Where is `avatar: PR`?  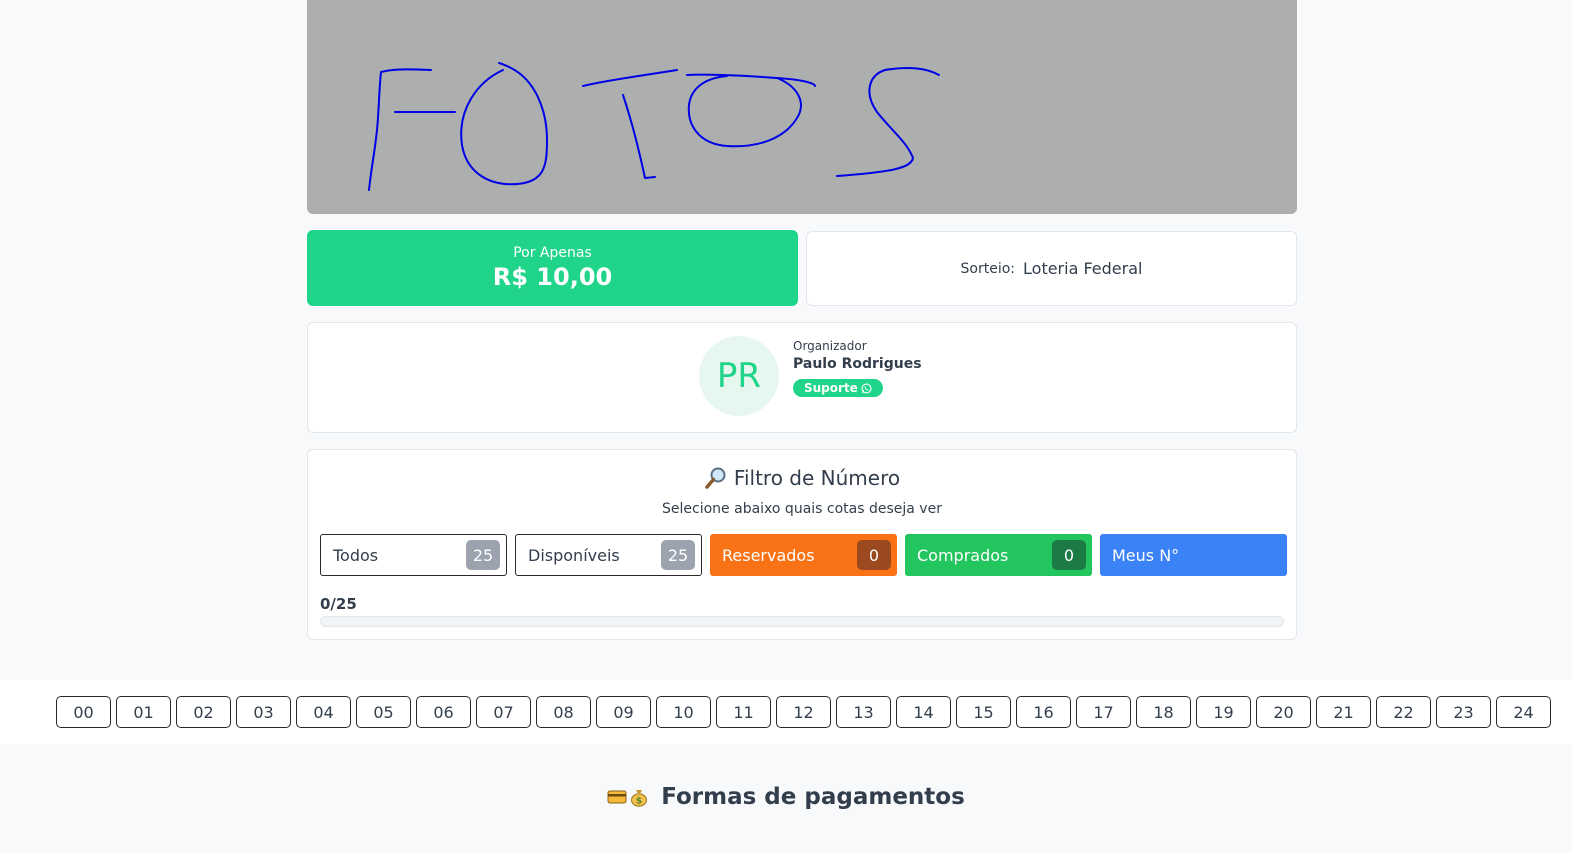 avatar: PR is located at coordinates (739, 376).